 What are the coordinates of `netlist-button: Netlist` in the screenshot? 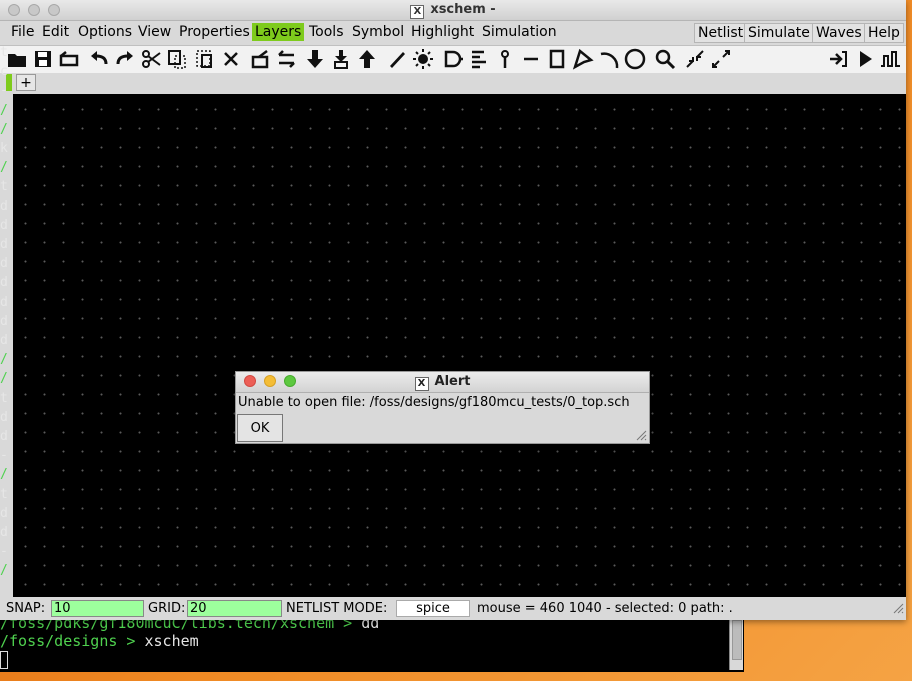 It's located at (721, 33).